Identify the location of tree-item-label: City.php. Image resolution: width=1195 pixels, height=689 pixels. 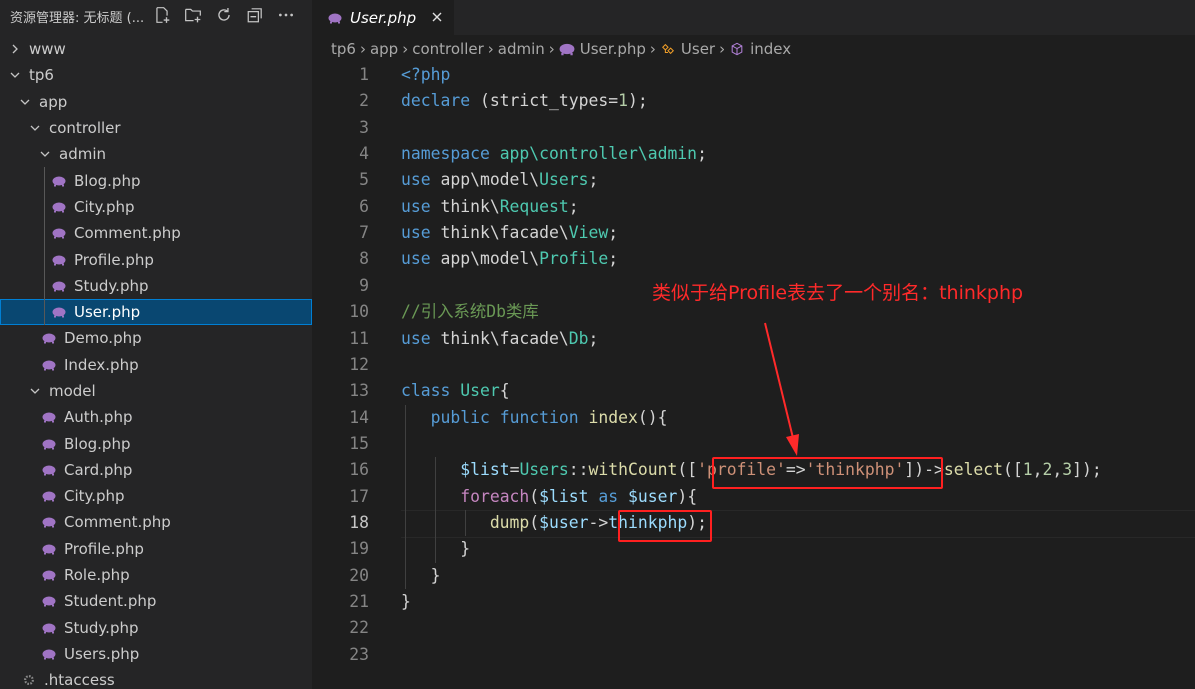
(104, 206).